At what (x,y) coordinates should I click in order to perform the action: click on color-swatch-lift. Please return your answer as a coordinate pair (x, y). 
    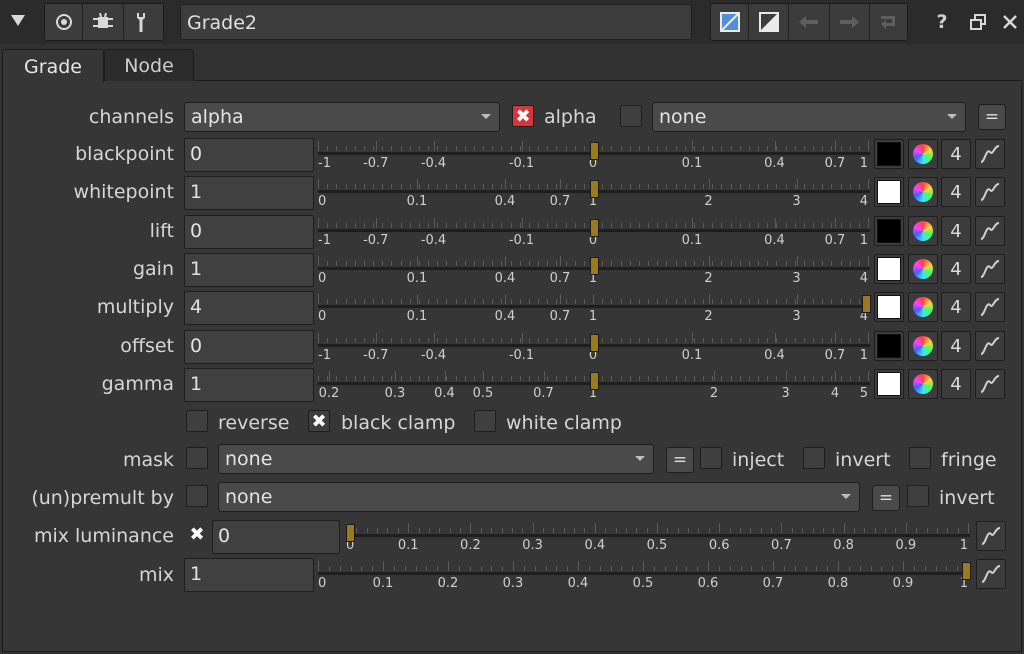
    Looking at the image, I should click on (889, 231).